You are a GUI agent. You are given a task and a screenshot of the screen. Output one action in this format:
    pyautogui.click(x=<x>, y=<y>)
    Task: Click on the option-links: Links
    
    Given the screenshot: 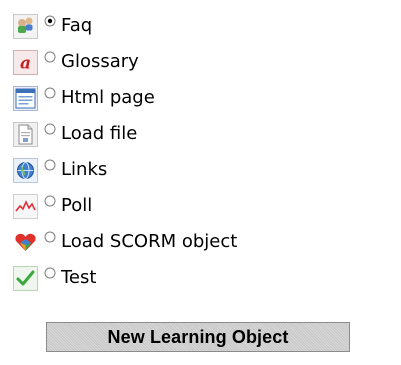 What is the action you would take?
    pyautogui.click(x=183, y=170)
    